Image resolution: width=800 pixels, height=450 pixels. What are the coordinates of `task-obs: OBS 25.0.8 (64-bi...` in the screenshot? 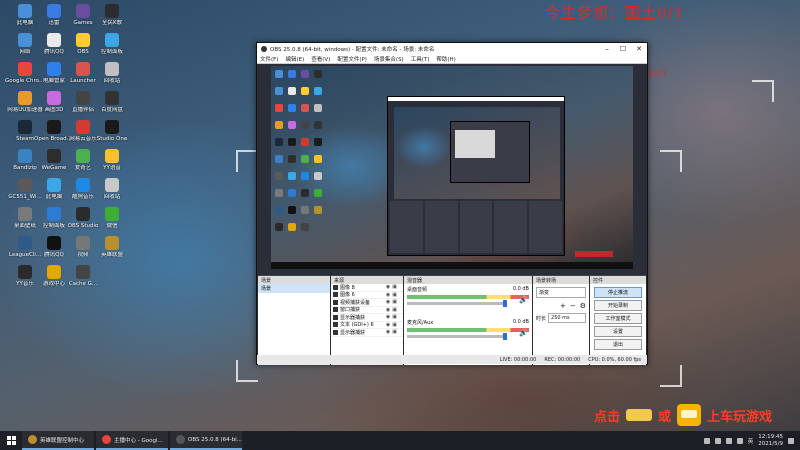 It's located at (206, 440).